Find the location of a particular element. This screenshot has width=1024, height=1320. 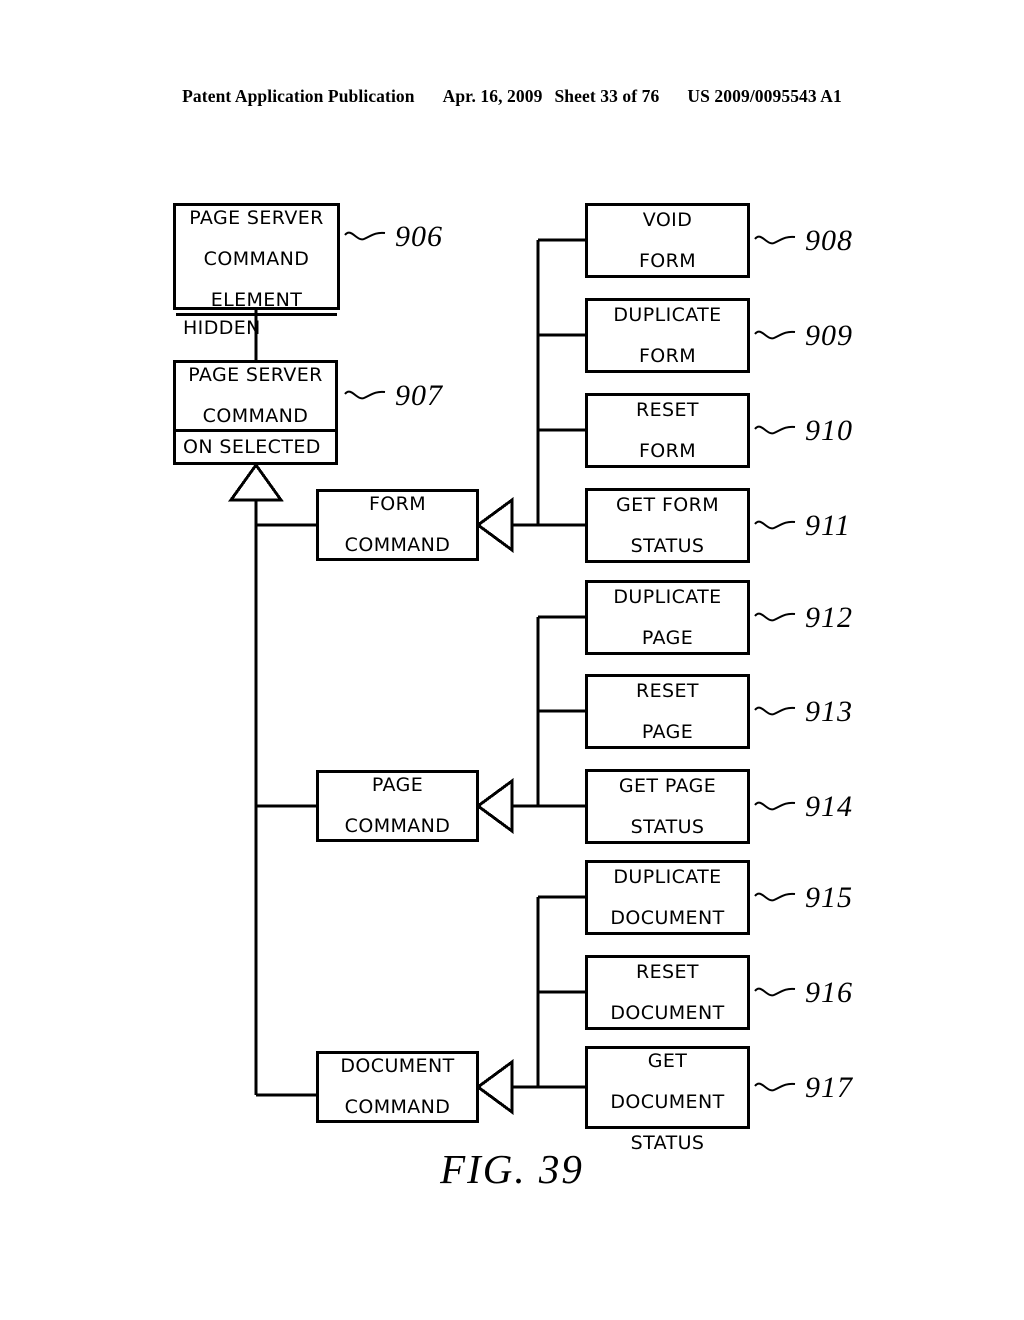

node-title: GET DOCUMENT STATUS is located at coordinates (667, 1102).